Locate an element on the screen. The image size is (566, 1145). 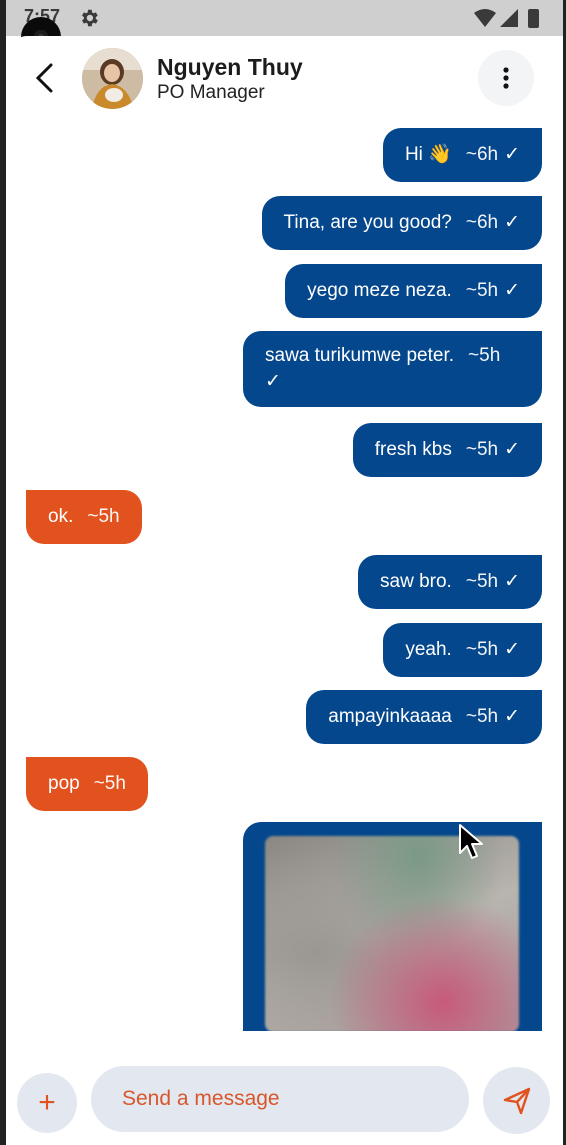
avatar-photo-icon is located at coordinates (112, 78).